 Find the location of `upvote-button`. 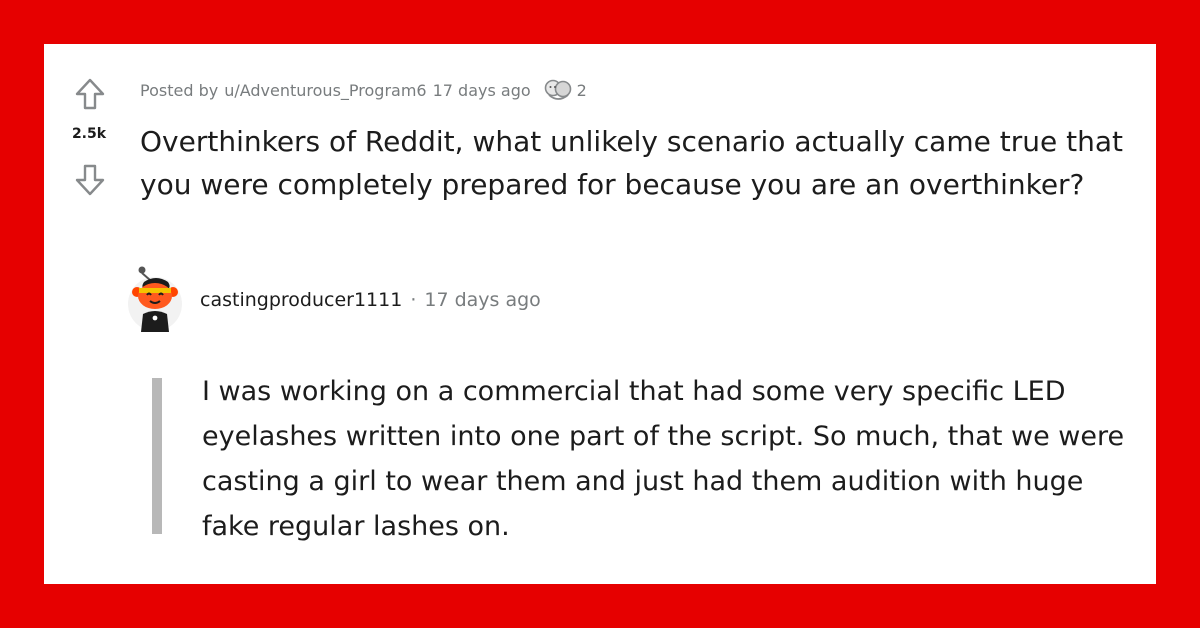

upvote-button is located at coordinates (90, 94).